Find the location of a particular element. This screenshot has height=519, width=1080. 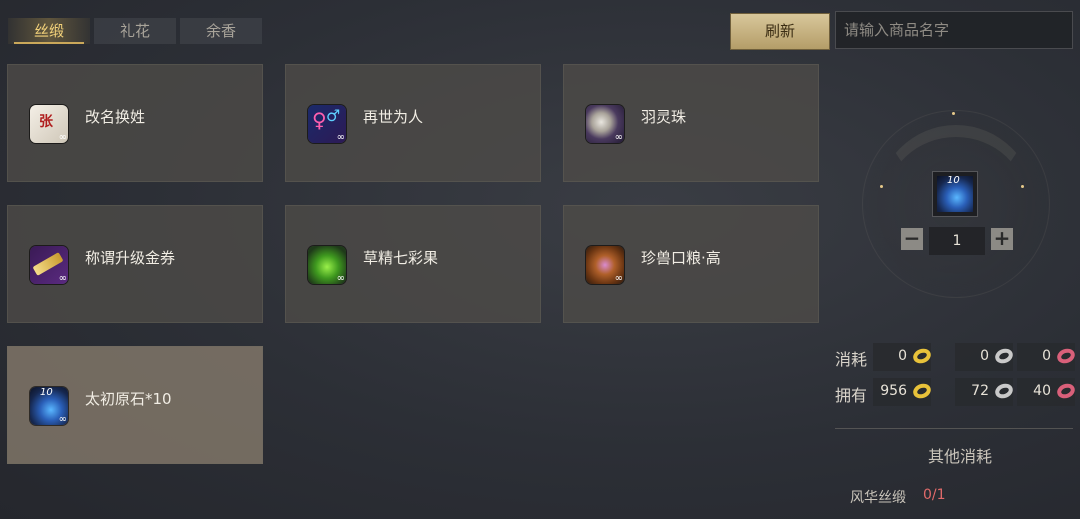

item-card-rebirth: ♀ ♂ ∞ 再世为人 is located at coordinates (413, 123).